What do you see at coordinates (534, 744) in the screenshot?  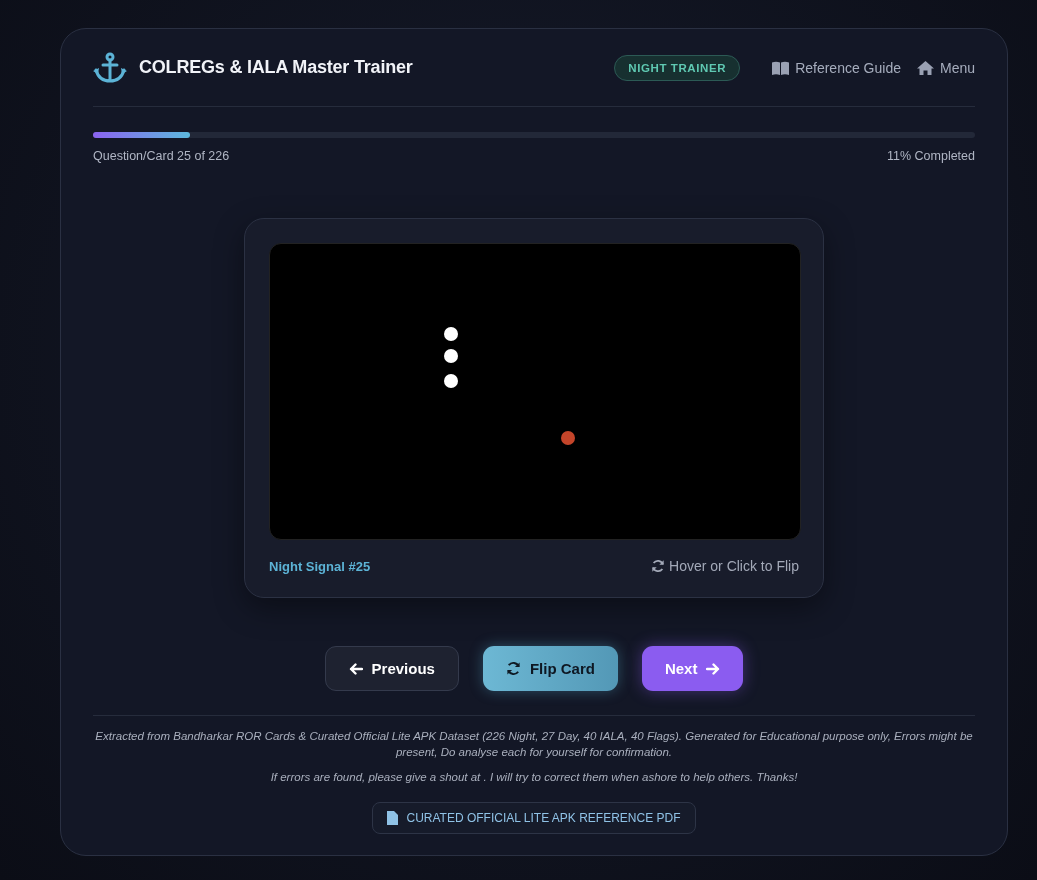 I see `footer-note: Extracted from Bandharkar ROR Cards & Curated Official Lite APK Dataset (226 Night, 27 Day, 40 IALA, 40 Flags). Generated for Educational purpose only, Errors might be present, Do analyse each for yourself for confirmation.` at bounding box center [534, 744].